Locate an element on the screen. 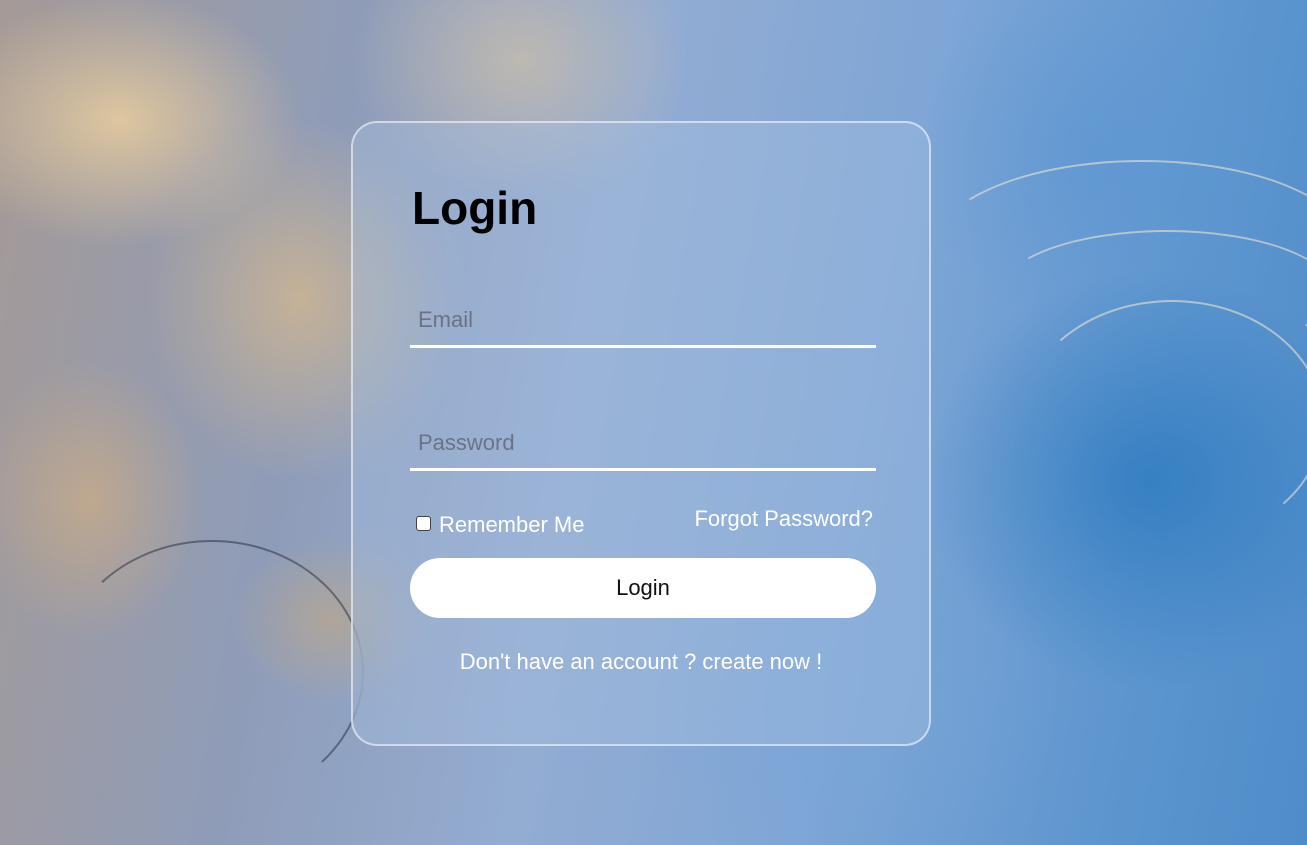 The width and height of the screenshot is (1307, 845). remember-me: Remember Me is located at coordinates (500, 523).